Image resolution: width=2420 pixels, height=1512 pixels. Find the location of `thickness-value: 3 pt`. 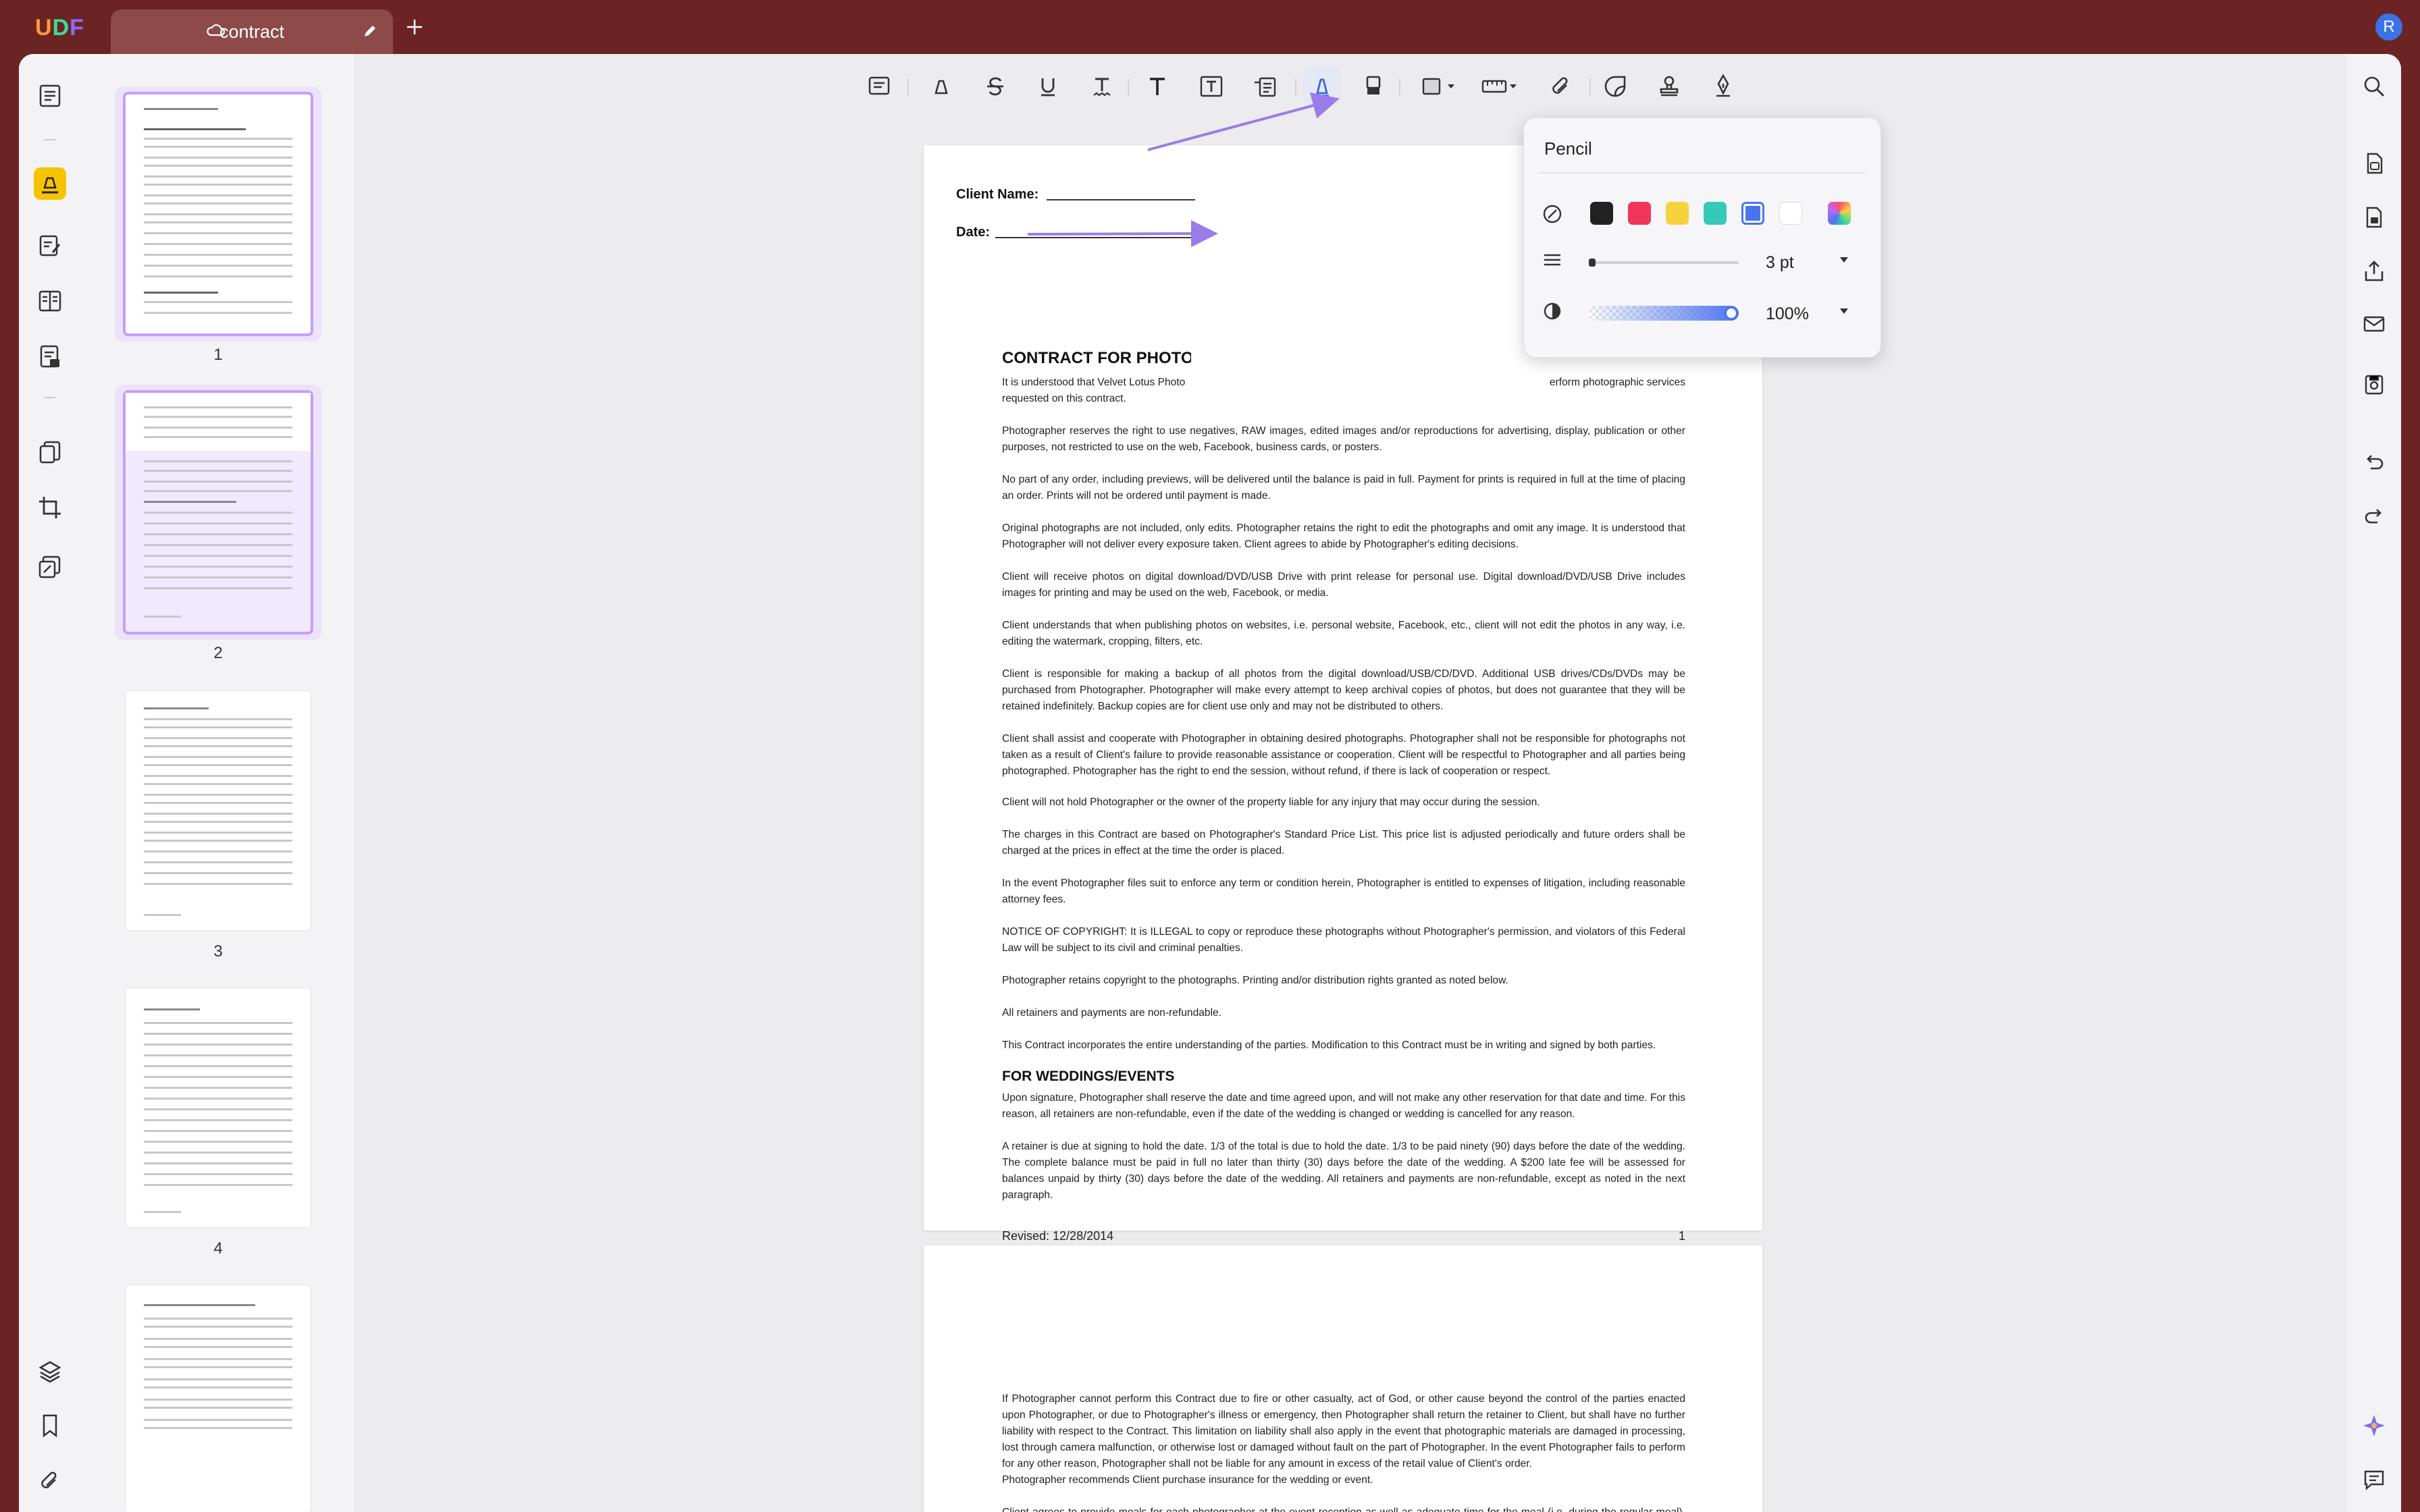

thickness-value: 3 pt is located at coordinates (1780, 262).